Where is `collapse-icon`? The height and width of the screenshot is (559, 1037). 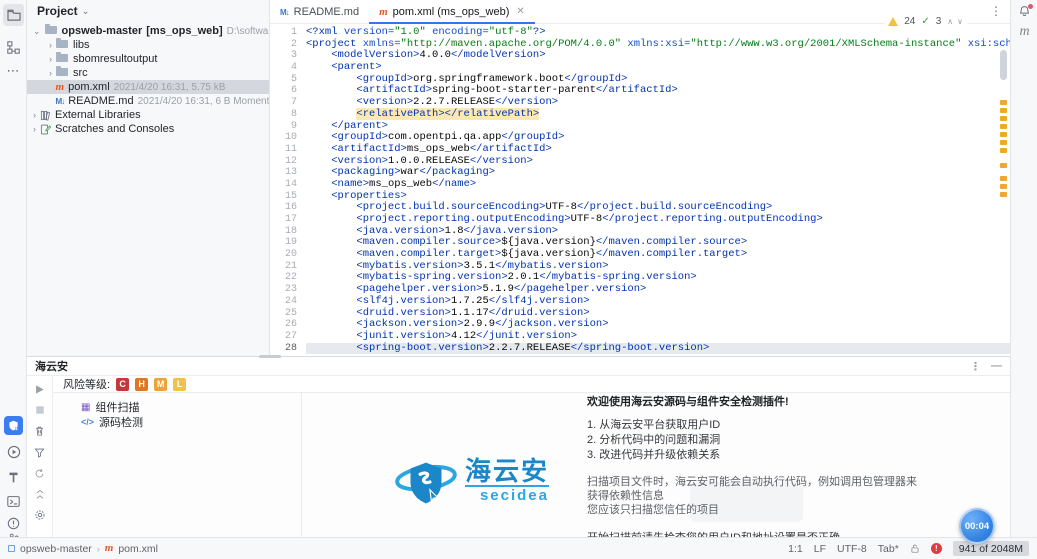 collapse-icon is located at coordinates (40, 494).